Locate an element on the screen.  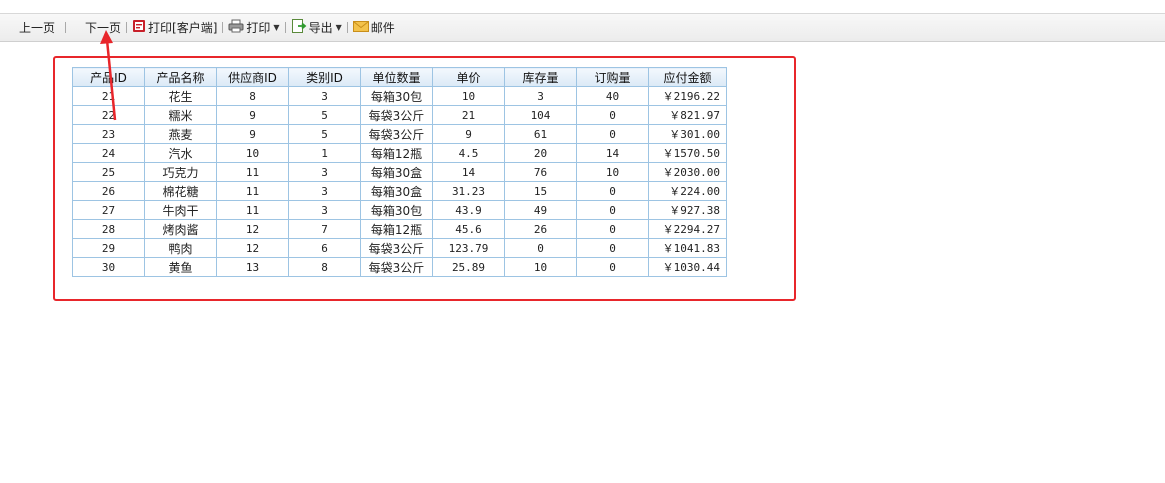
column-header: 应付金额 is located at coordinates (687, 77).